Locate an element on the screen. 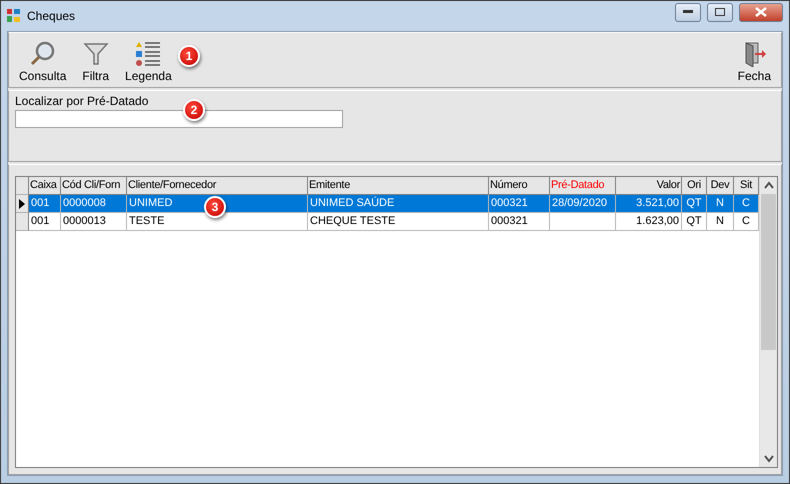 This screenshot has width=790, height=484. toolbar-button: Filtra is located at coordinates (96, 60).